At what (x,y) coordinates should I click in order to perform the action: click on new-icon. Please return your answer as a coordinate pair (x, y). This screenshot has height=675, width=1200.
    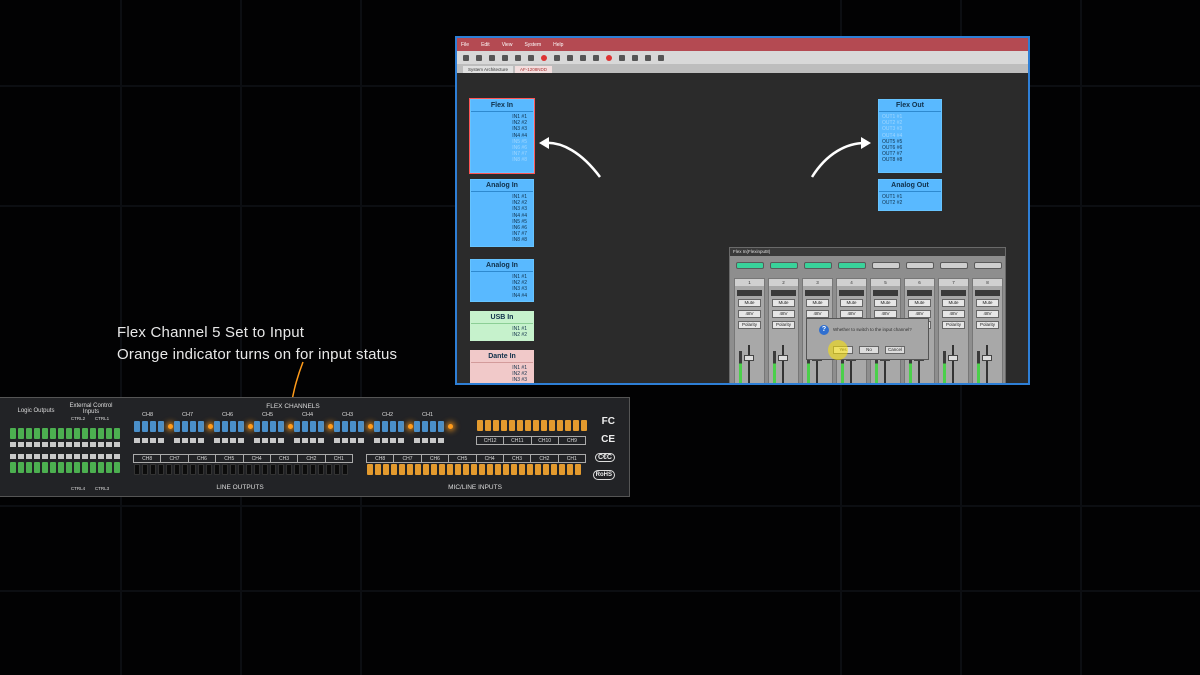
    Looking at the image, I should click on (466, 57).